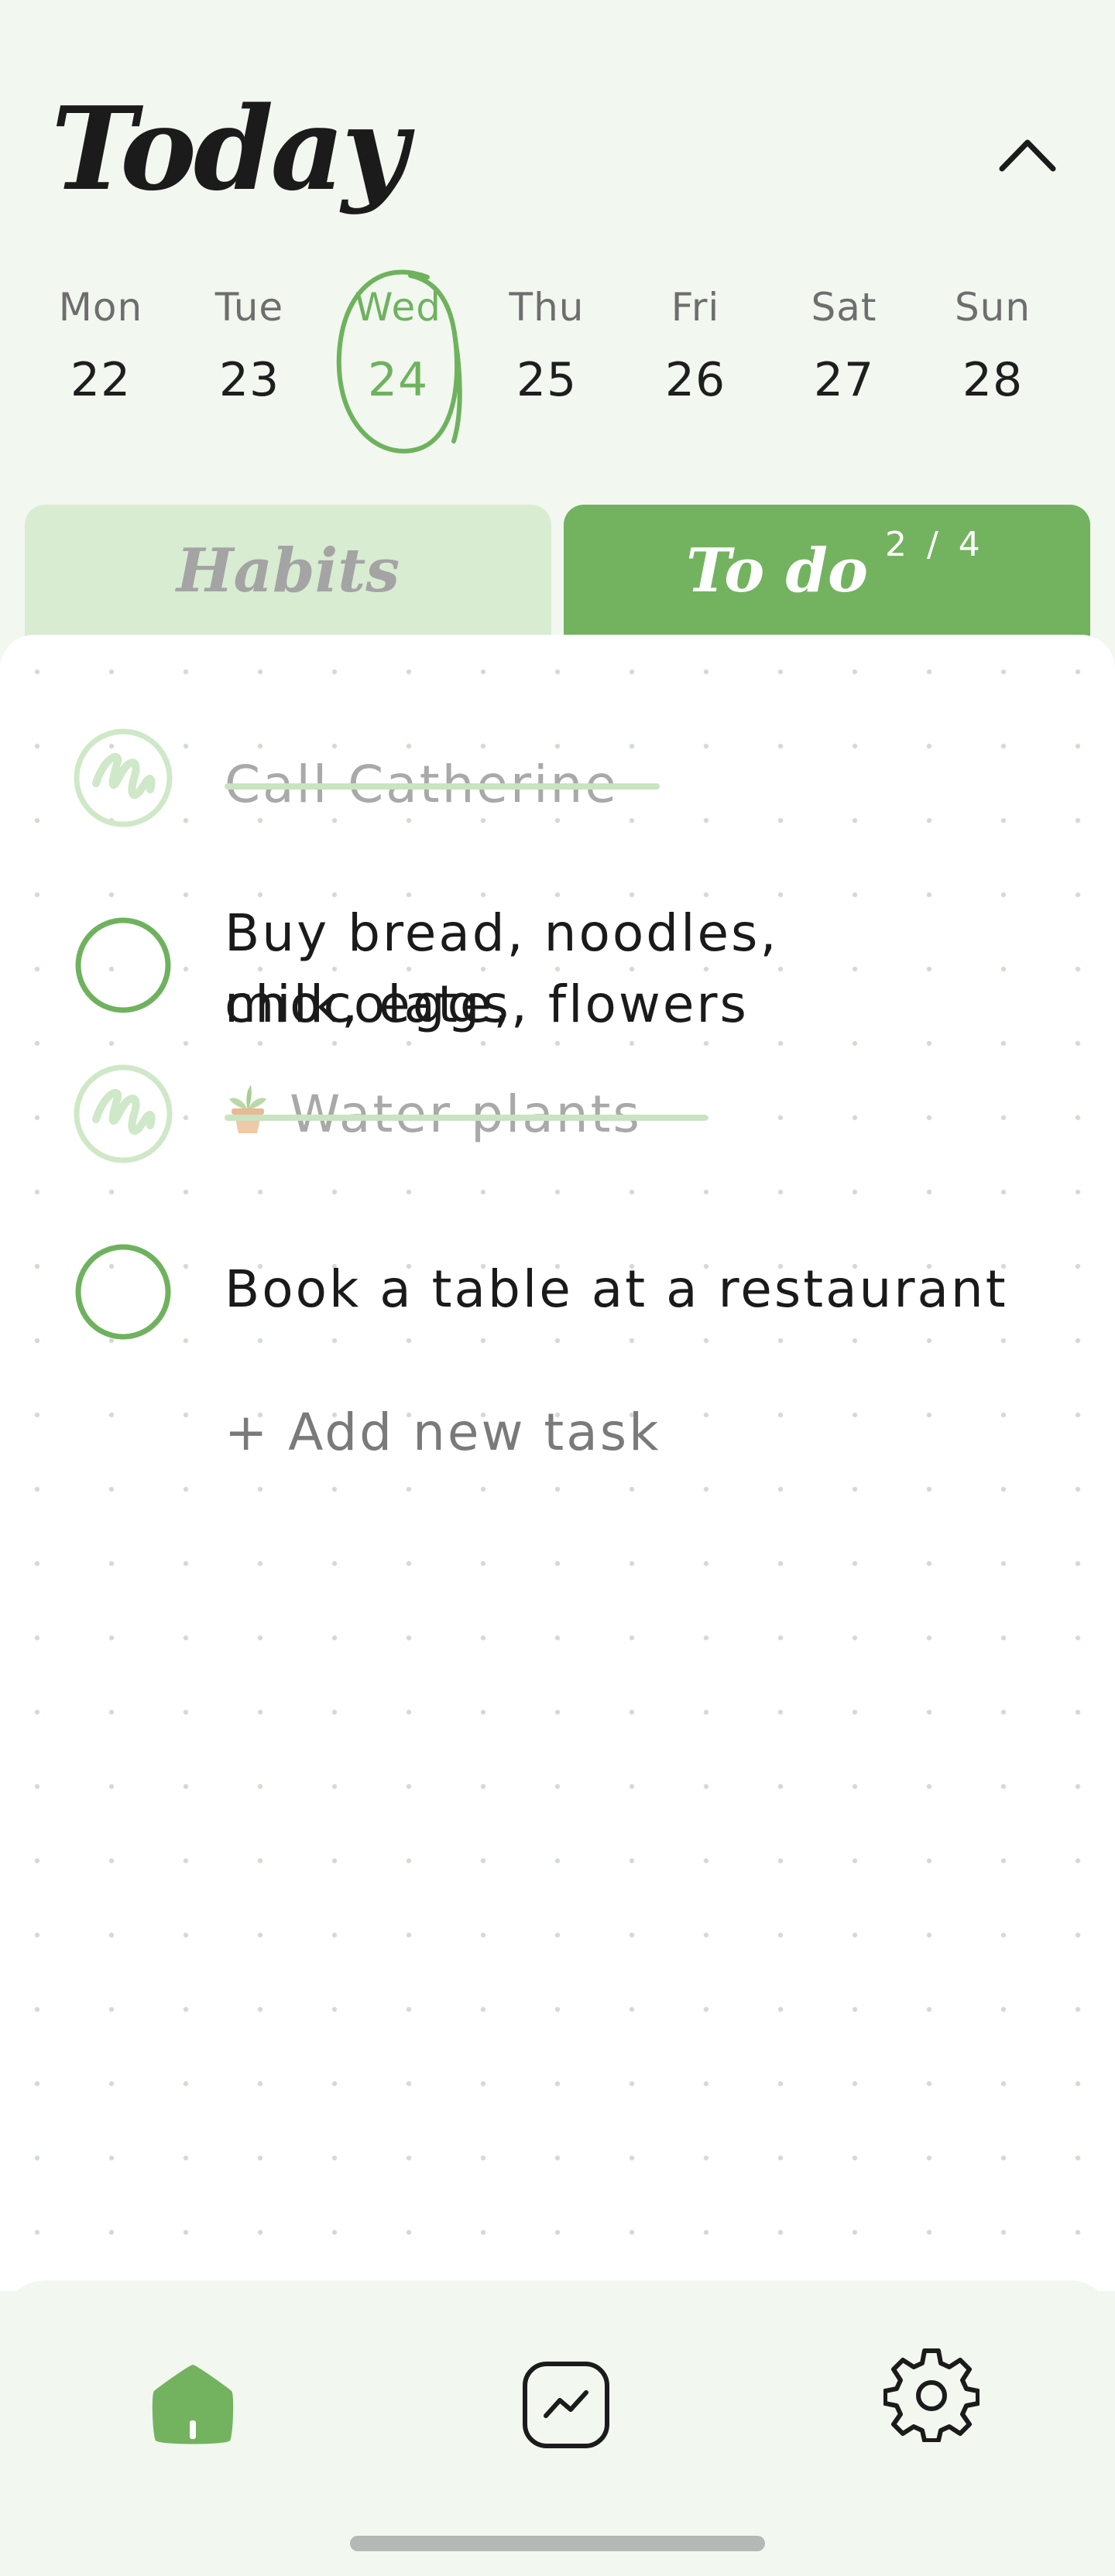  I want to click on gear-icon, so click(931, 2395).